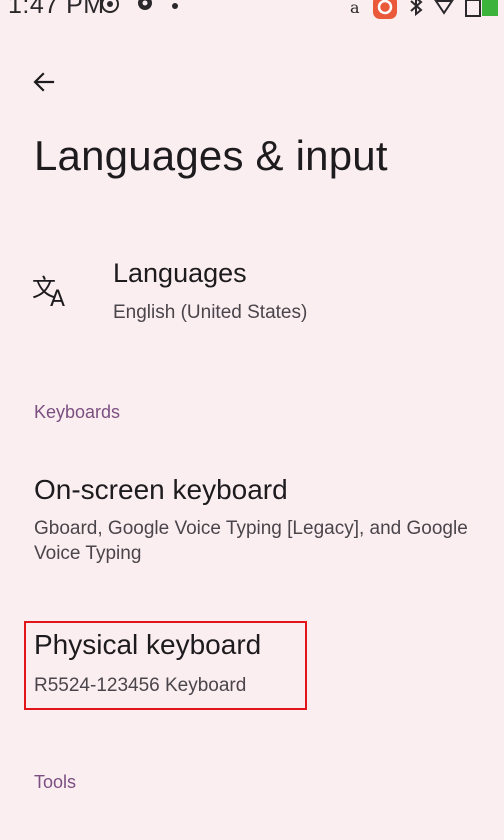 Image resolution: width=504 pixels, height=840 pixels. I want to click on bluetooth-icon, so click(416, 11).